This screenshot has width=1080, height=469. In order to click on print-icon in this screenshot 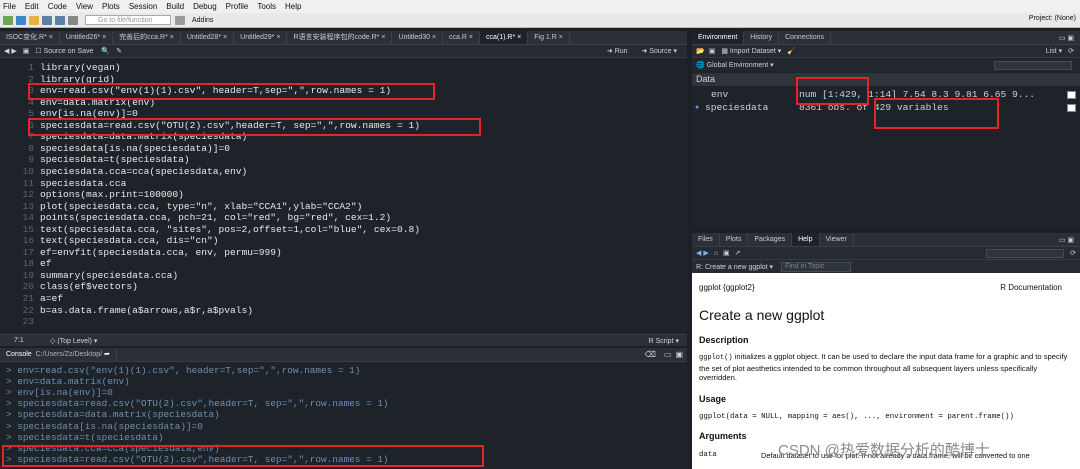, I will do `click(73, 20)`.